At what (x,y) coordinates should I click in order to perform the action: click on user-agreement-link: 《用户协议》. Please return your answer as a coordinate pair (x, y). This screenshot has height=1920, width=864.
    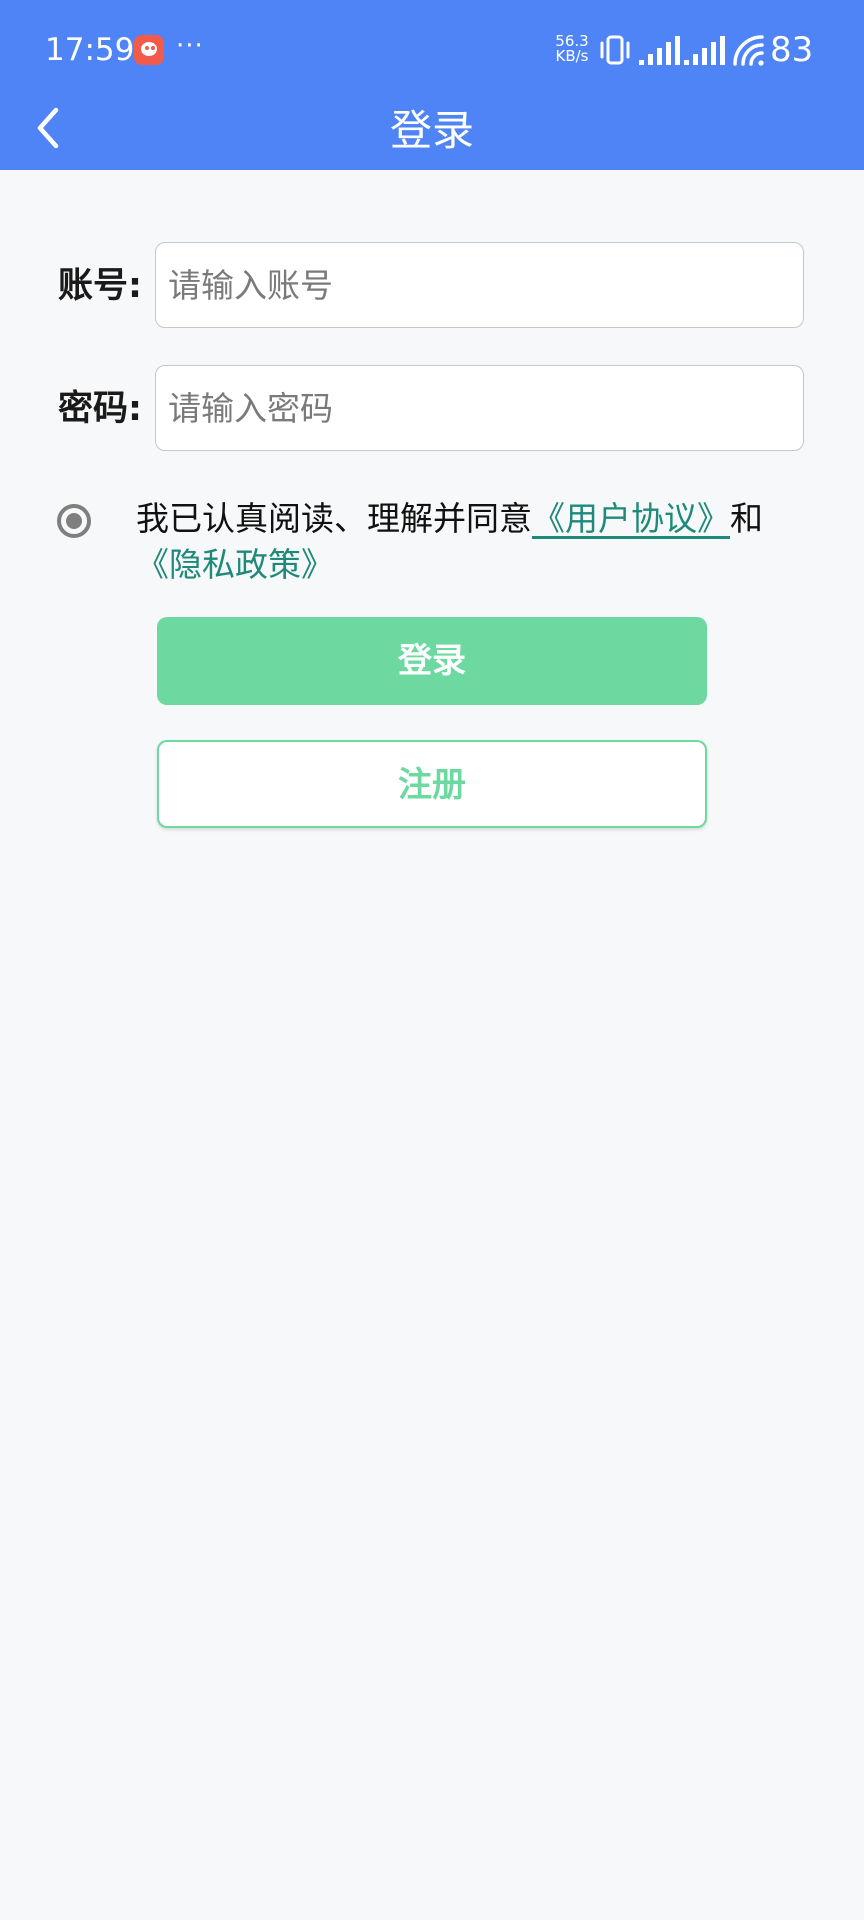
    Looking at the image, I should click on (631, 518).